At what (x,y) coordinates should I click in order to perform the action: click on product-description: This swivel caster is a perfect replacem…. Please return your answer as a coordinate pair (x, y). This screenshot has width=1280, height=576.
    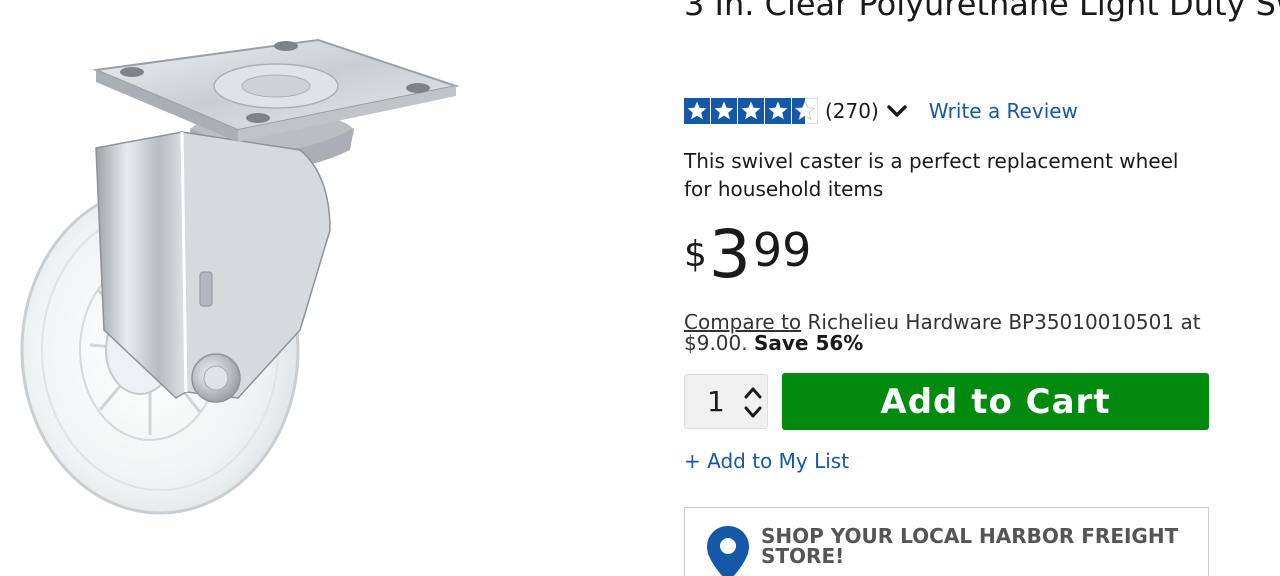
    Looking at the image, I should click on (931, 175).